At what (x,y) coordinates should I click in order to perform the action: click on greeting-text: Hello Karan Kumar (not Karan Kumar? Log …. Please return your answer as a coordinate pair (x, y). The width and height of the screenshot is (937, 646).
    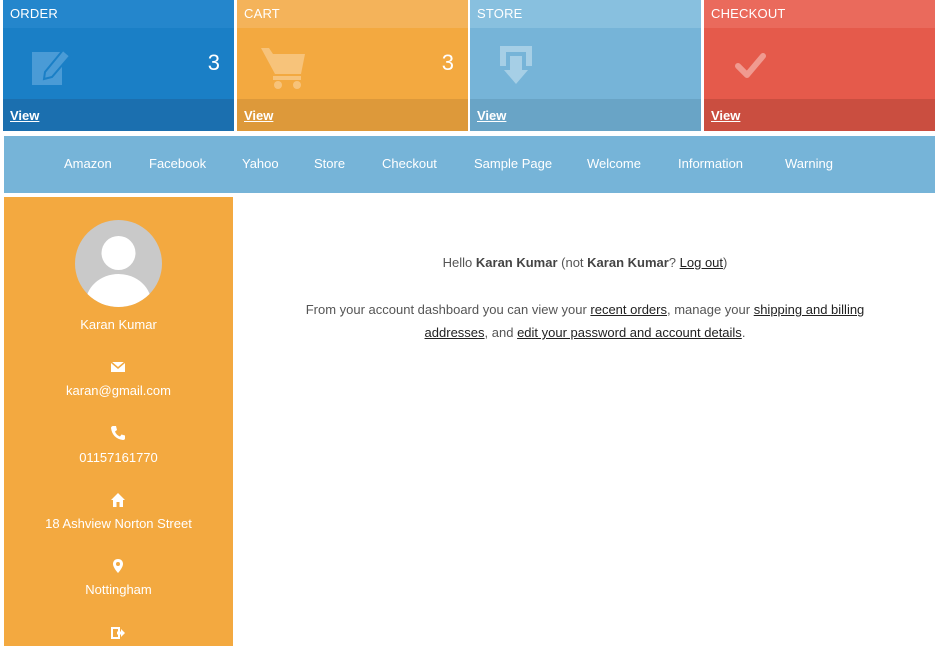
    Looking at the image, I should click on (585, 262).